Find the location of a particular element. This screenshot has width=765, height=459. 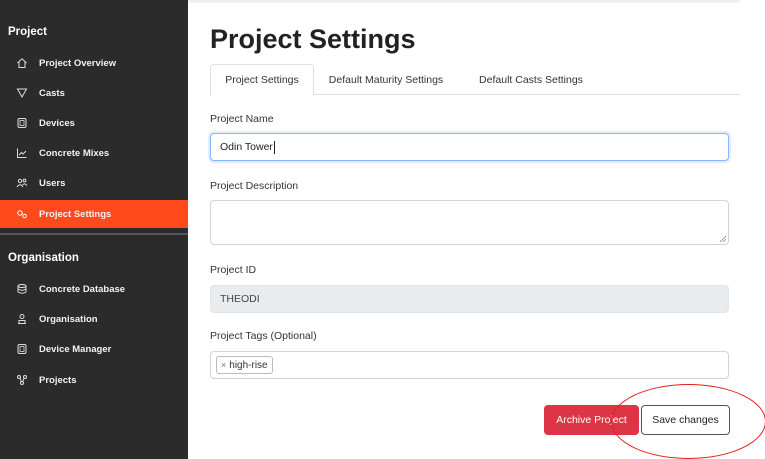

database-icon is located at coordinates (22, 289).